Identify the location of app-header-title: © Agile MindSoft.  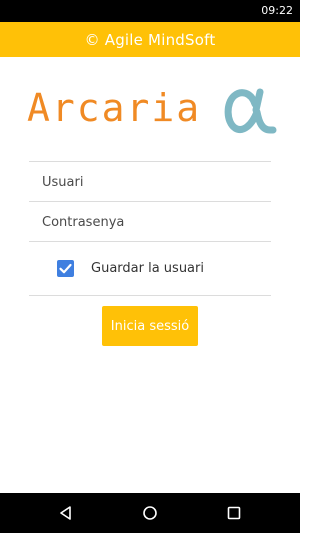
(150, 39).